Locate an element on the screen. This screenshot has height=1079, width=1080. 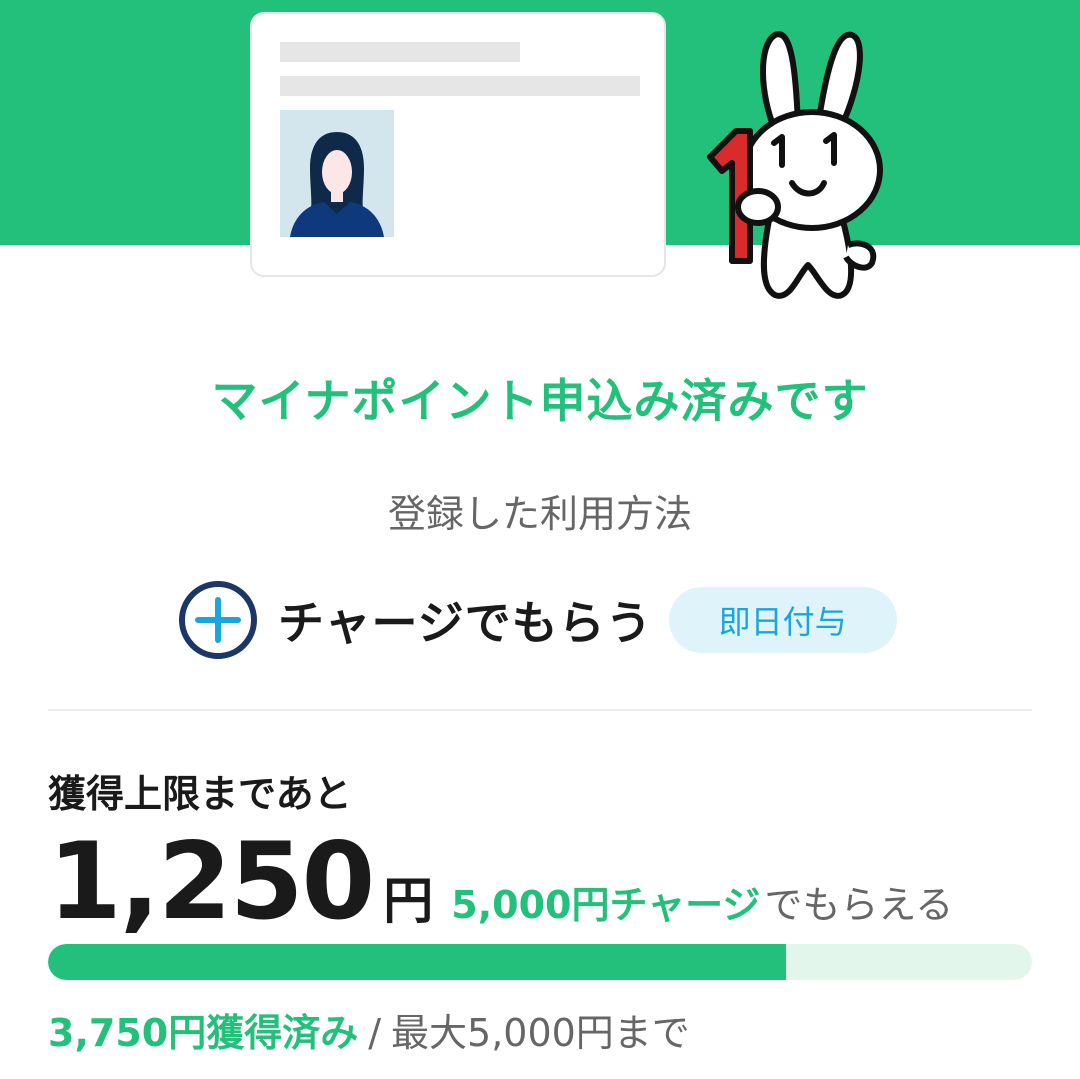
points-progress-fill is located at coordinates (417, 962).